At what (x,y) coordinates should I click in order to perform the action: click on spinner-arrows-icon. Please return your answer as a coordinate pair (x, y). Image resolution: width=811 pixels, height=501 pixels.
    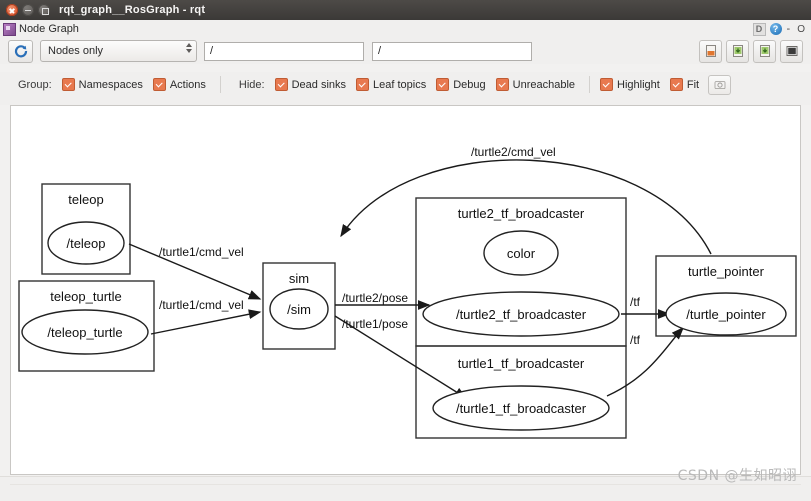
    Looking at the image, I should click on (189, 48).